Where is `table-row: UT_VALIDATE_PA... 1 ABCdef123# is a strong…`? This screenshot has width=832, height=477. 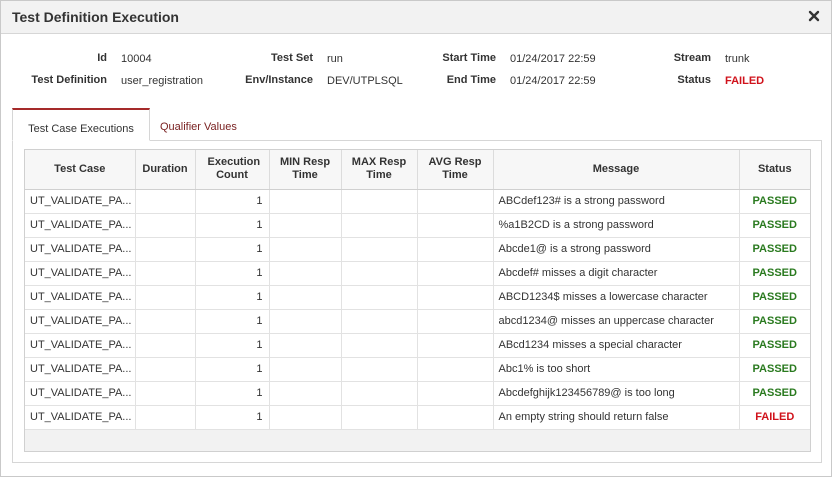 table-row: UT_VALIDATE_PA... 1 ABCdef123# is a strong… is located at coordinates (417, 201).